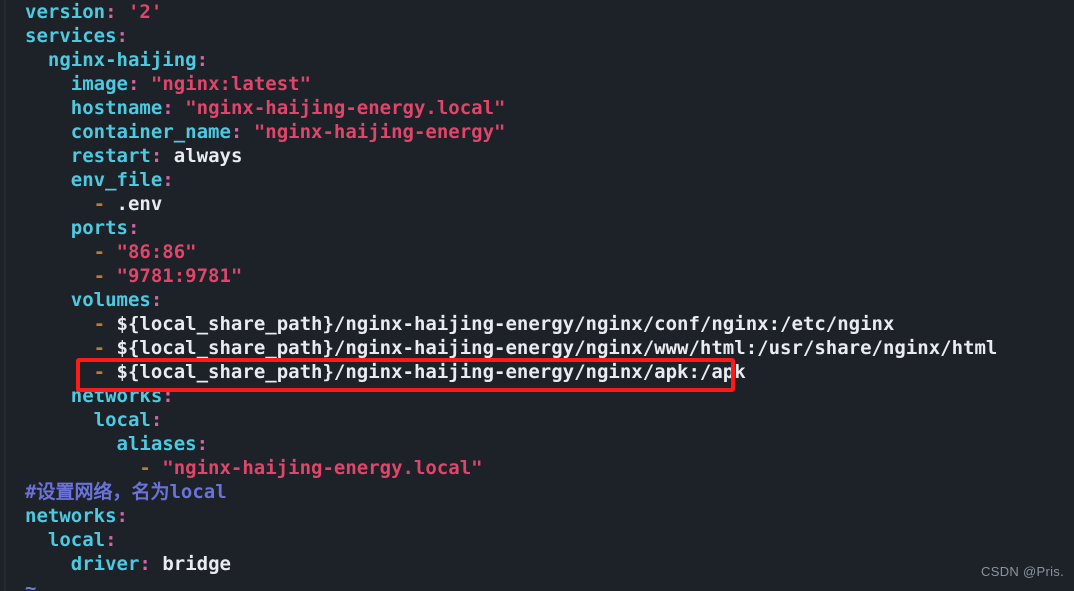 The width and height of the screenshot is (1074, 591). Describe the element at coordinates (537, 156) in the screenshot. I see `code-line: restart: always` at that location.